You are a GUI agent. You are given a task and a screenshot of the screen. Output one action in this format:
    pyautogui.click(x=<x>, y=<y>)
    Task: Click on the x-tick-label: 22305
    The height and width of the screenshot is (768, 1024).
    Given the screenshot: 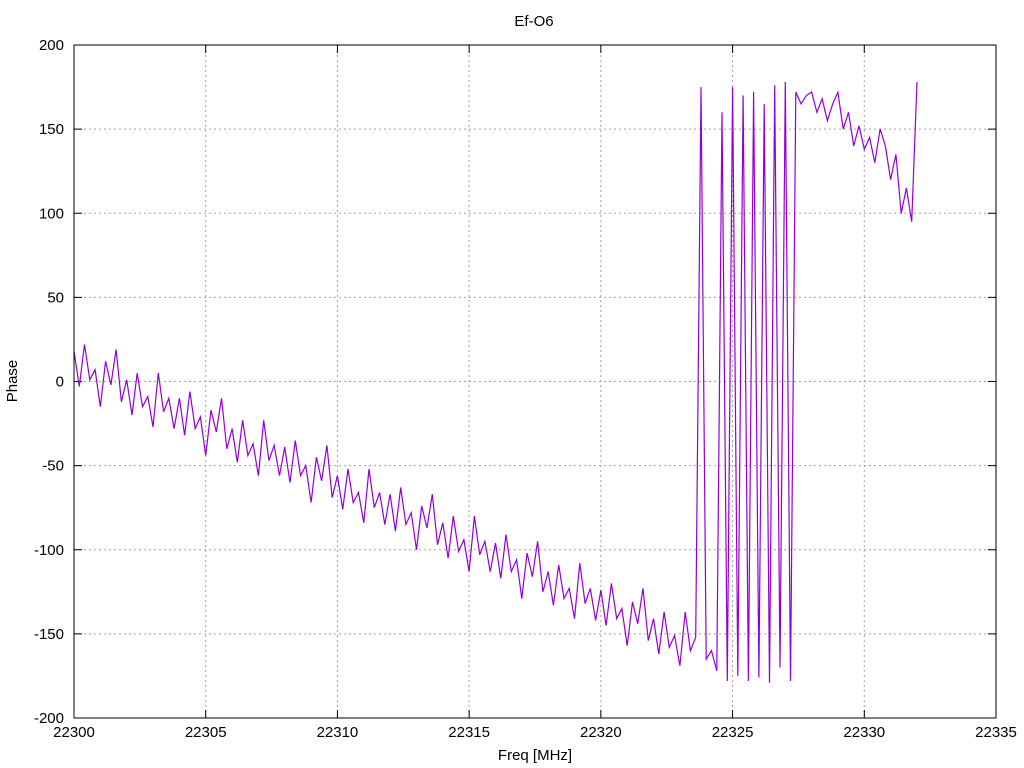 What is the action you would take?
    pyautogui.click(x=206, y=732)
    